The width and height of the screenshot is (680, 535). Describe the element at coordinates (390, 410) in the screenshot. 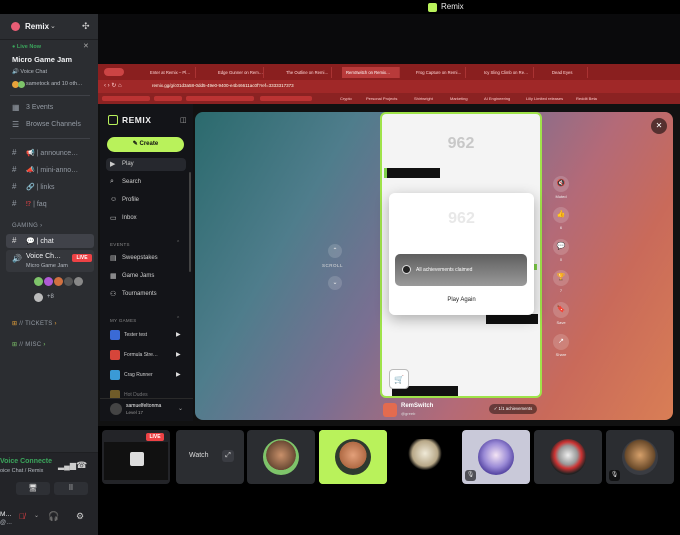

I see `creator-avatar` at that location.